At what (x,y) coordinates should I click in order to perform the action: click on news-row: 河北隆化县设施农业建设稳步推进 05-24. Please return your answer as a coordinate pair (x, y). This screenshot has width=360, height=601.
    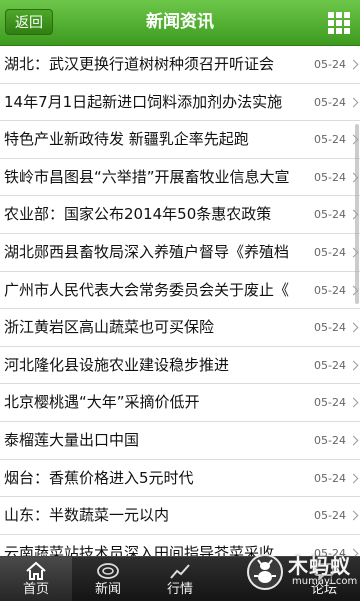
    Looking at the image, I should click on (180, 366).